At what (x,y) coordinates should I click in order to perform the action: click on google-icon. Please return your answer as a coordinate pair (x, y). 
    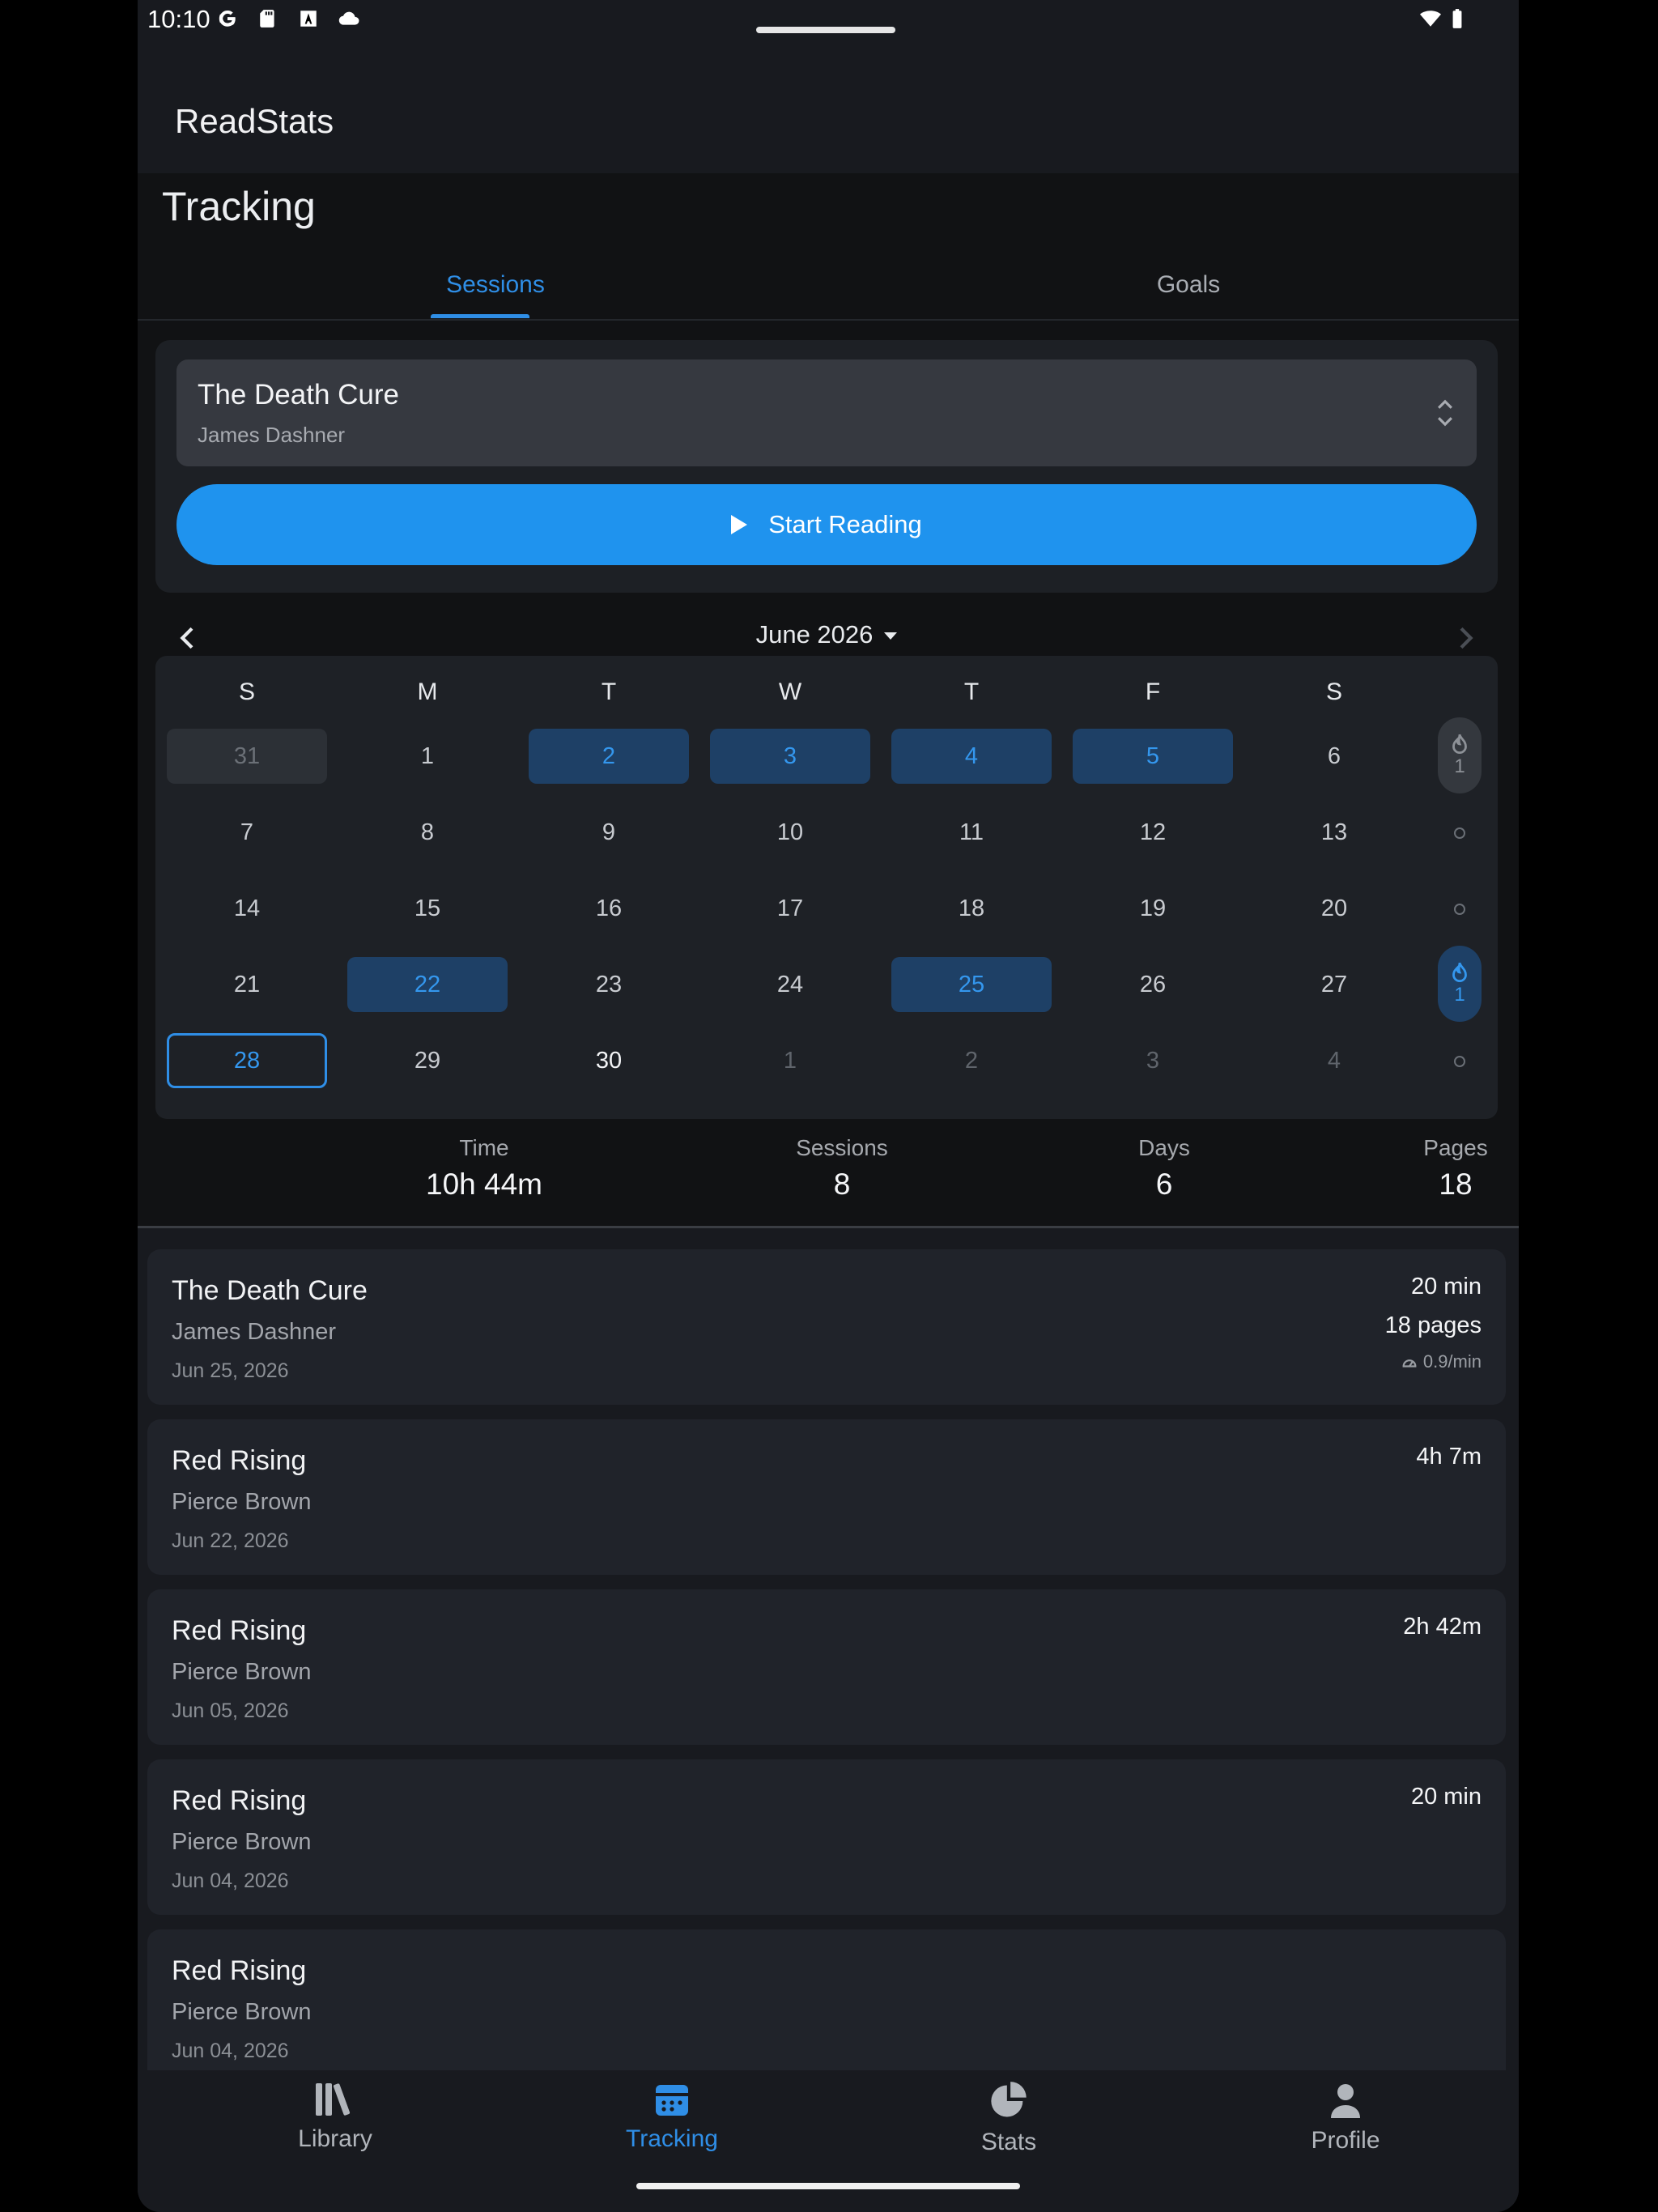
    Looking at the image, I should click on (227, 19).